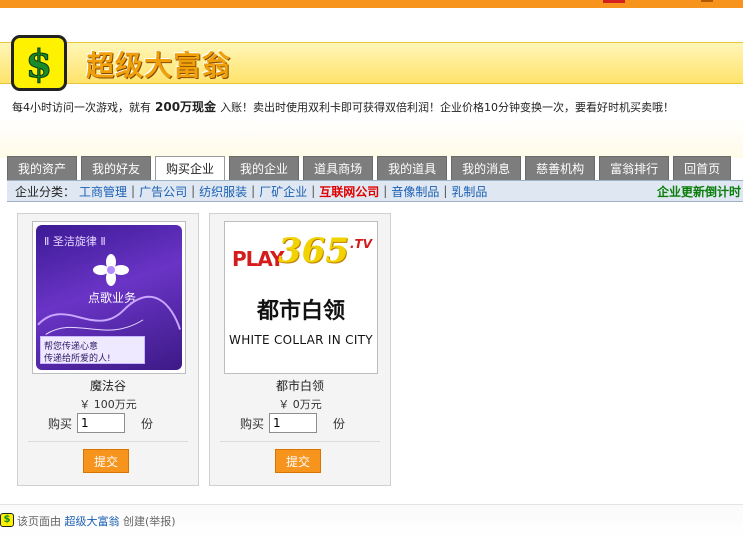 This screenshot has height=538, width=743. What do you see at coordinates (361, 244) in the screenshot?
I see `image-logo-tv: .TV` at bounding box center [361, 244].